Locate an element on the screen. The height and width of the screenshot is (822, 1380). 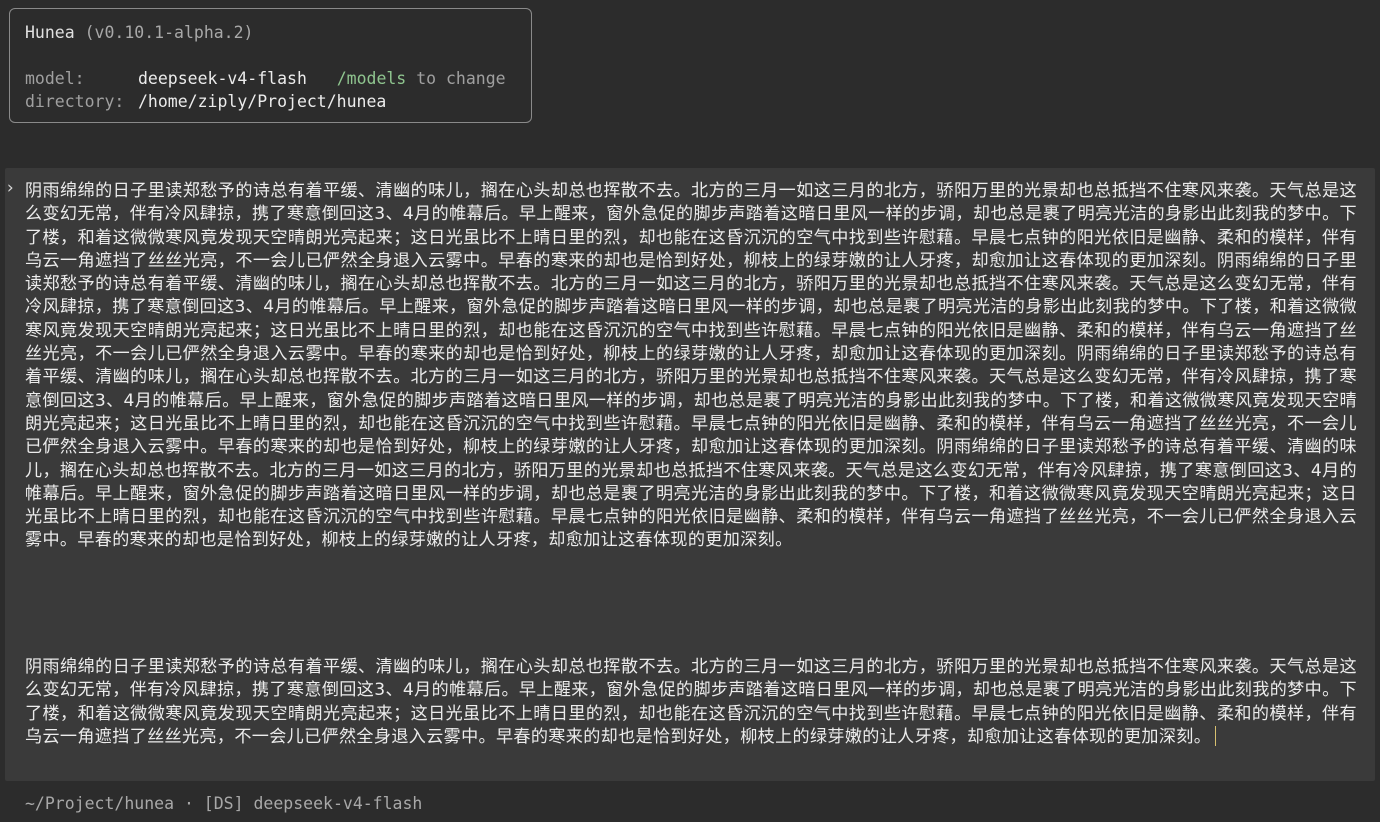
model-label: model: is located at coordinates (55, 78).